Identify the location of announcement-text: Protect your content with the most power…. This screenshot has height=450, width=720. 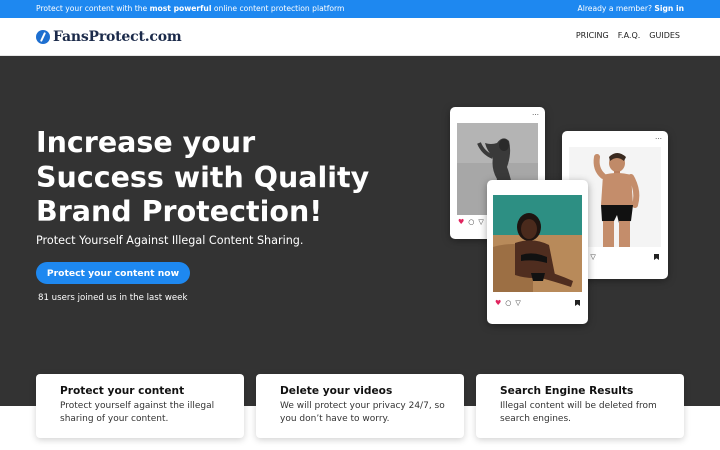
(190, 8).